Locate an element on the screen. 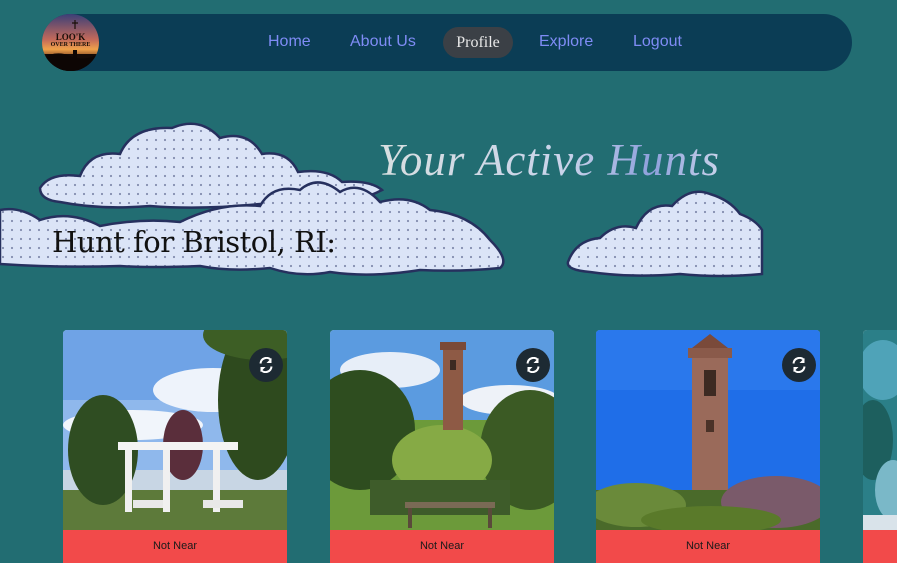 The height and width of the screenshot is (563, 897). nav-explore-link: Explore is located at coordinates (566, 42).